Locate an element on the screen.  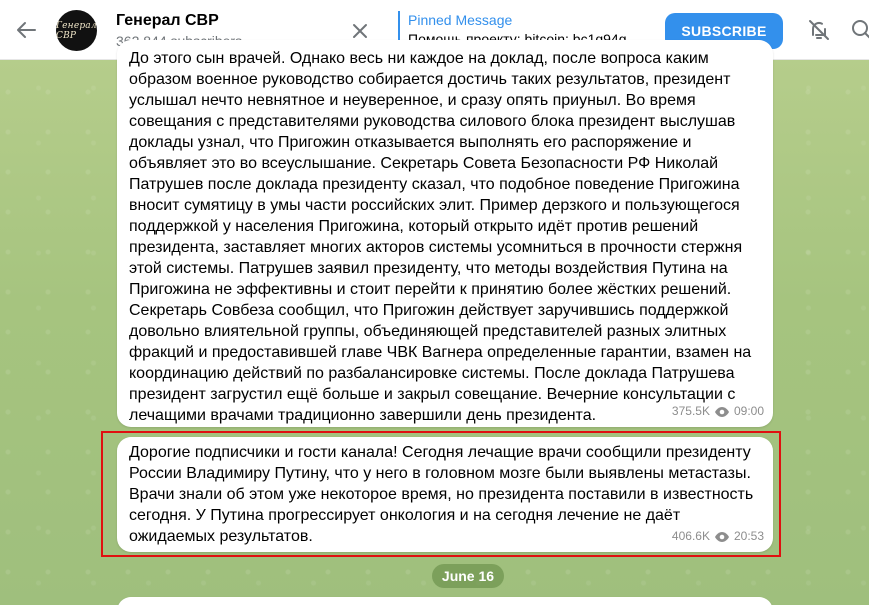
channel-name: Генерал СВР is located at coordinates (167, 21).